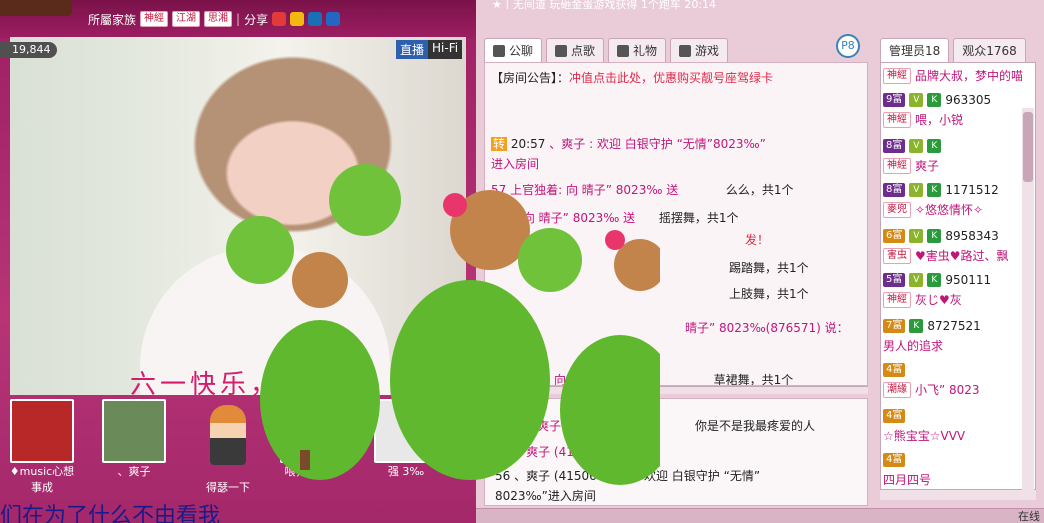 This screenshot has width=1044, height=523. What do you see at coordinates (953, 75) in the screenshot?
I see `list-item: 神經 品牌大叔，梦中的喵` at bounding box center [953, 75].